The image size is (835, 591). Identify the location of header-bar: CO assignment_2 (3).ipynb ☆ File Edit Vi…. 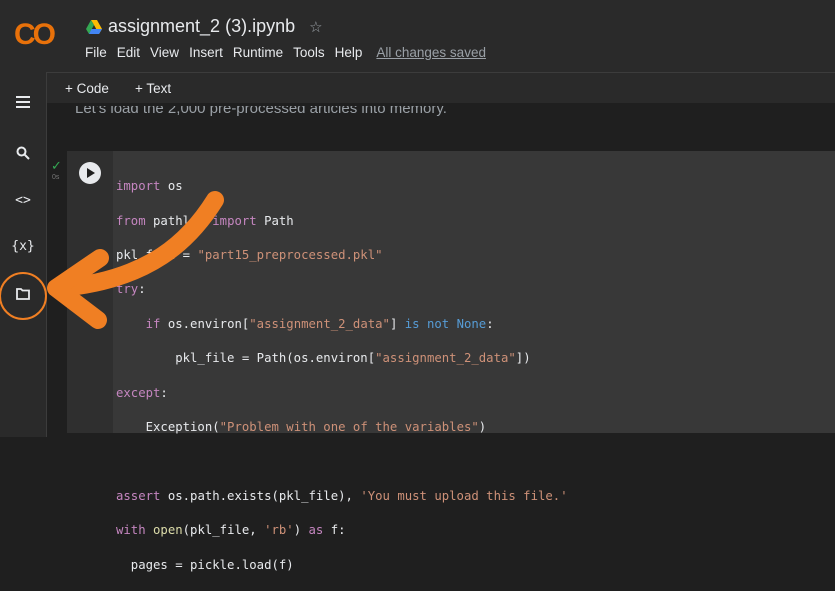
(417, 36).